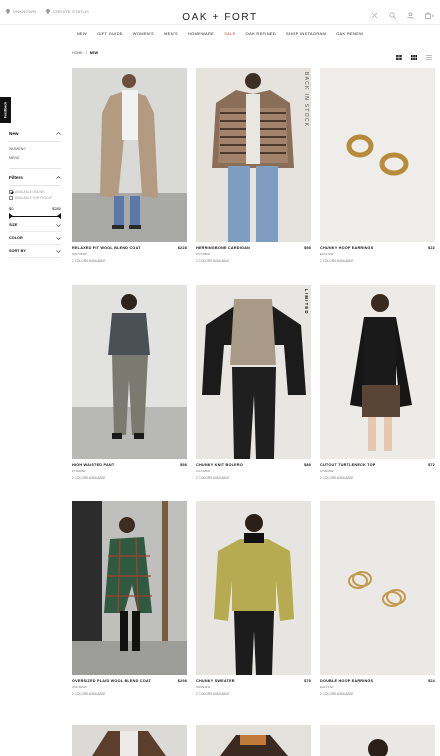  What do you see at coordinates (11, 192) in the screenshot?
I see `checkbox-checked-icon` at bounding box center [11, 192].